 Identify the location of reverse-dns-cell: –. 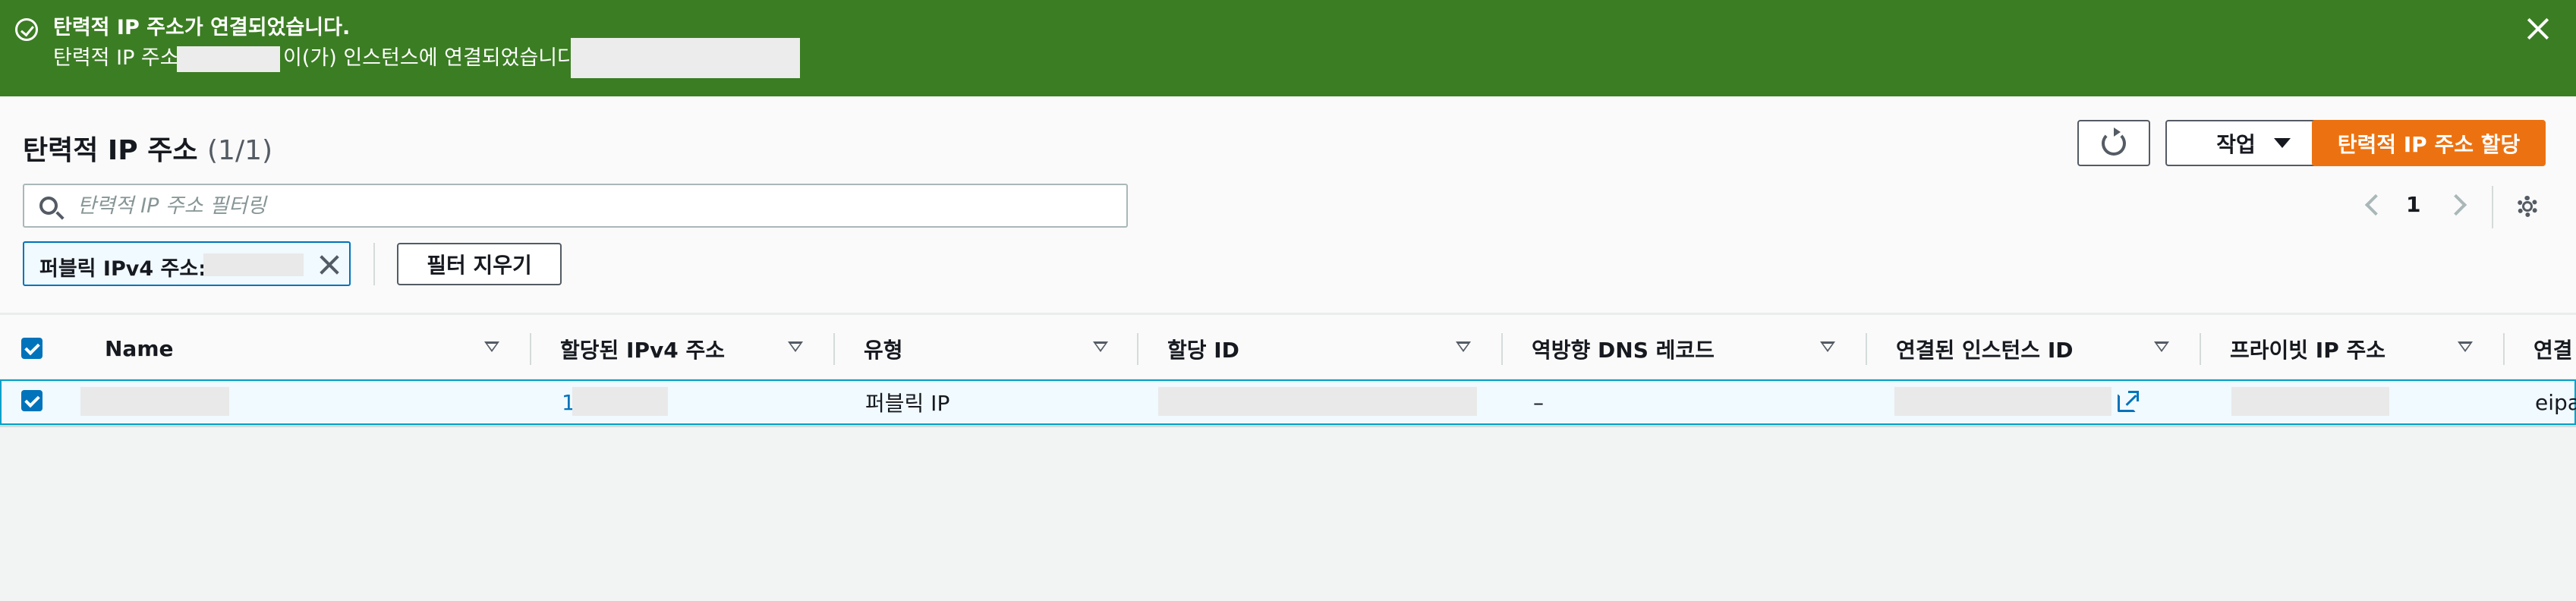
(1538, 402).